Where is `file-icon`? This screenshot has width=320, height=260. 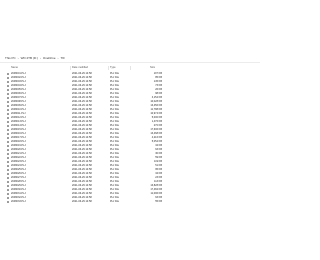 file-icon is located at coordinates (8, 202).